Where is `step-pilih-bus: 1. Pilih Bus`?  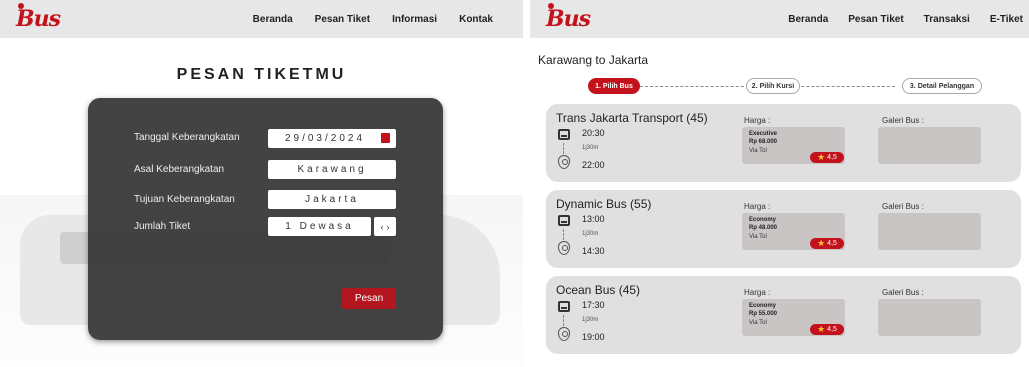
step-pilih-bus: 1. Pilih Bus is located at coordinates (614, 86).